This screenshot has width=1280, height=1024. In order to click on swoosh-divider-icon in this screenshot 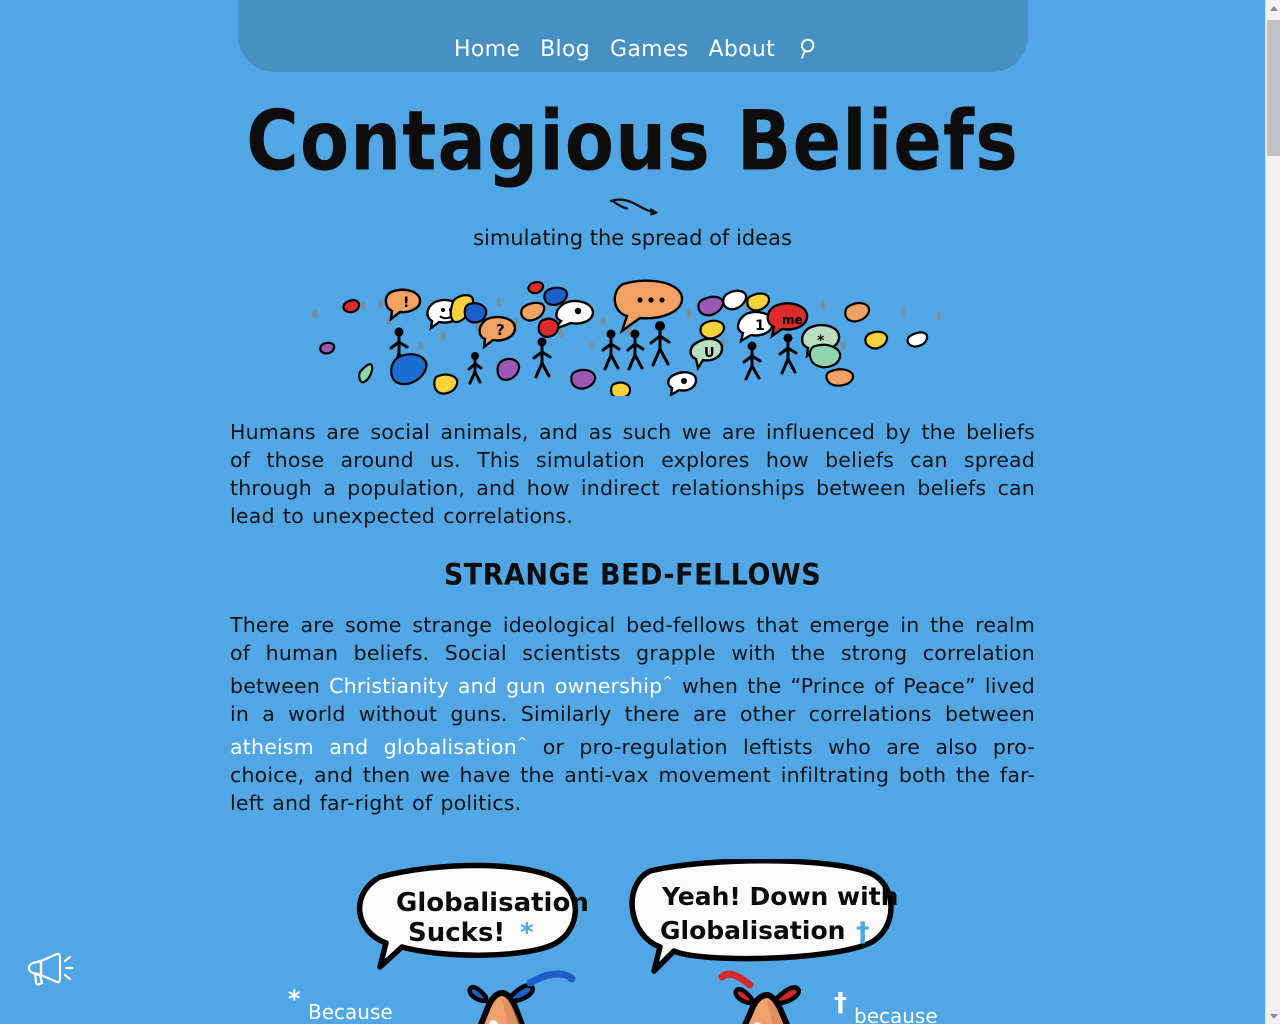, I will do `click(633, 207)`.